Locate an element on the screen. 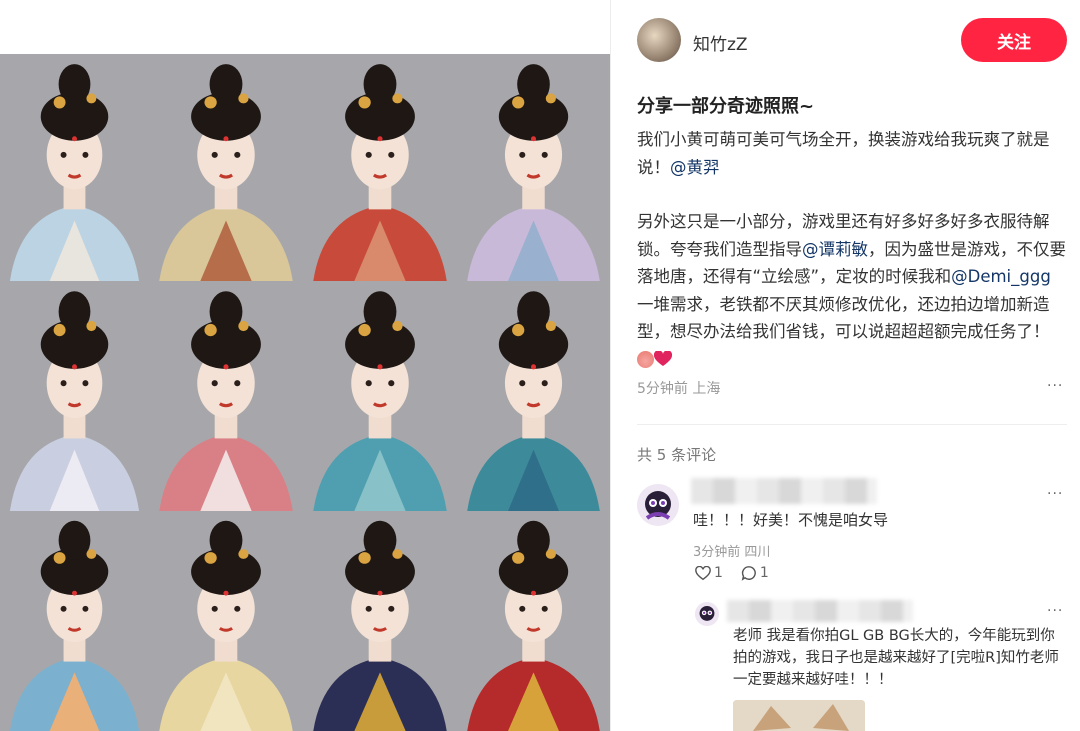 This screenshot has height=731, width=1080. post-title: 分享一部分奇迹照照~ is located at coordinates (726, 106).